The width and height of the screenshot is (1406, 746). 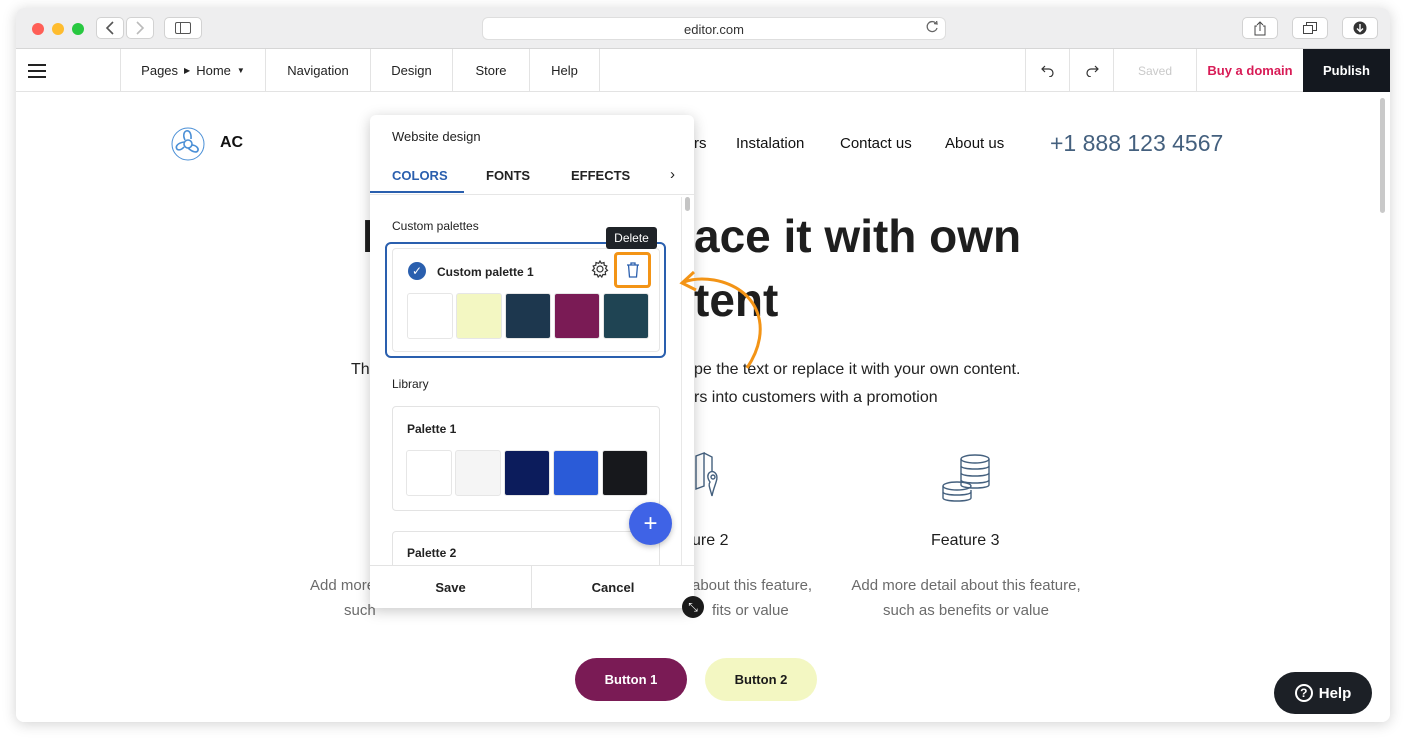 I want to click on url-bar: editor.com, so click(x=714, y=28).